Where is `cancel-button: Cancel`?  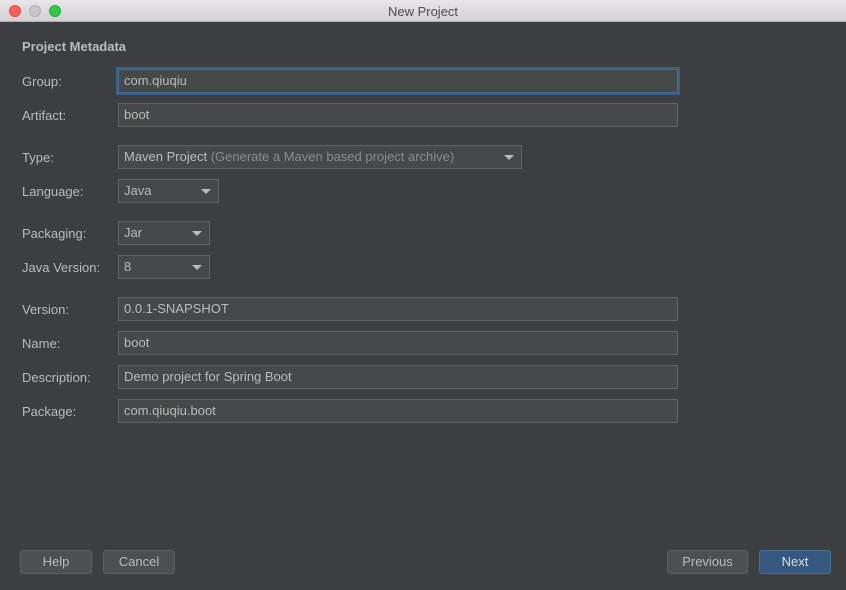 cancel-button: Cancel is located at coordinates (139, 562).